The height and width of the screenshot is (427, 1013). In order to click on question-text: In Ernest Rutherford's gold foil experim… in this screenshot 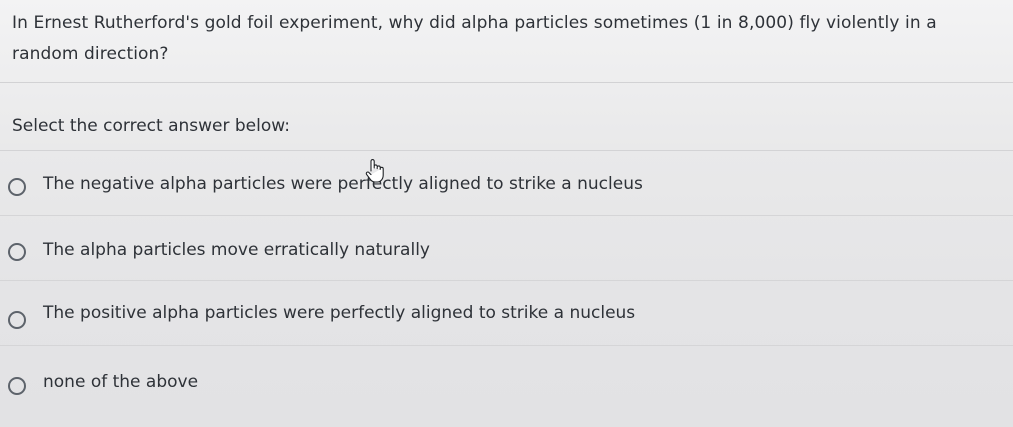, I will do `click(474, 38)`.